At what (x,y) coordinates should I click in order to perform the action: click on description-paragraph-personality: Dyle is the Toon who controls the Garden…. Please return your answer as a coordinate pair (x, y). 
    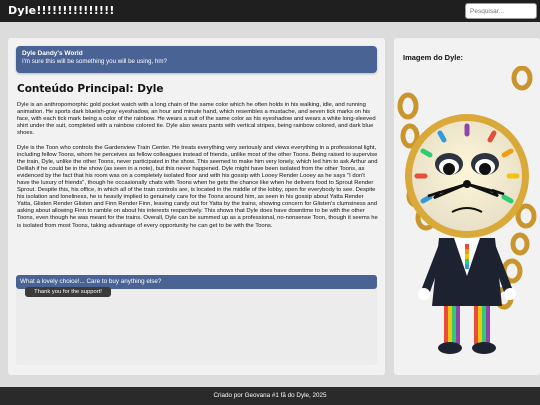
    Looking at the image, I should click on (197, 187).